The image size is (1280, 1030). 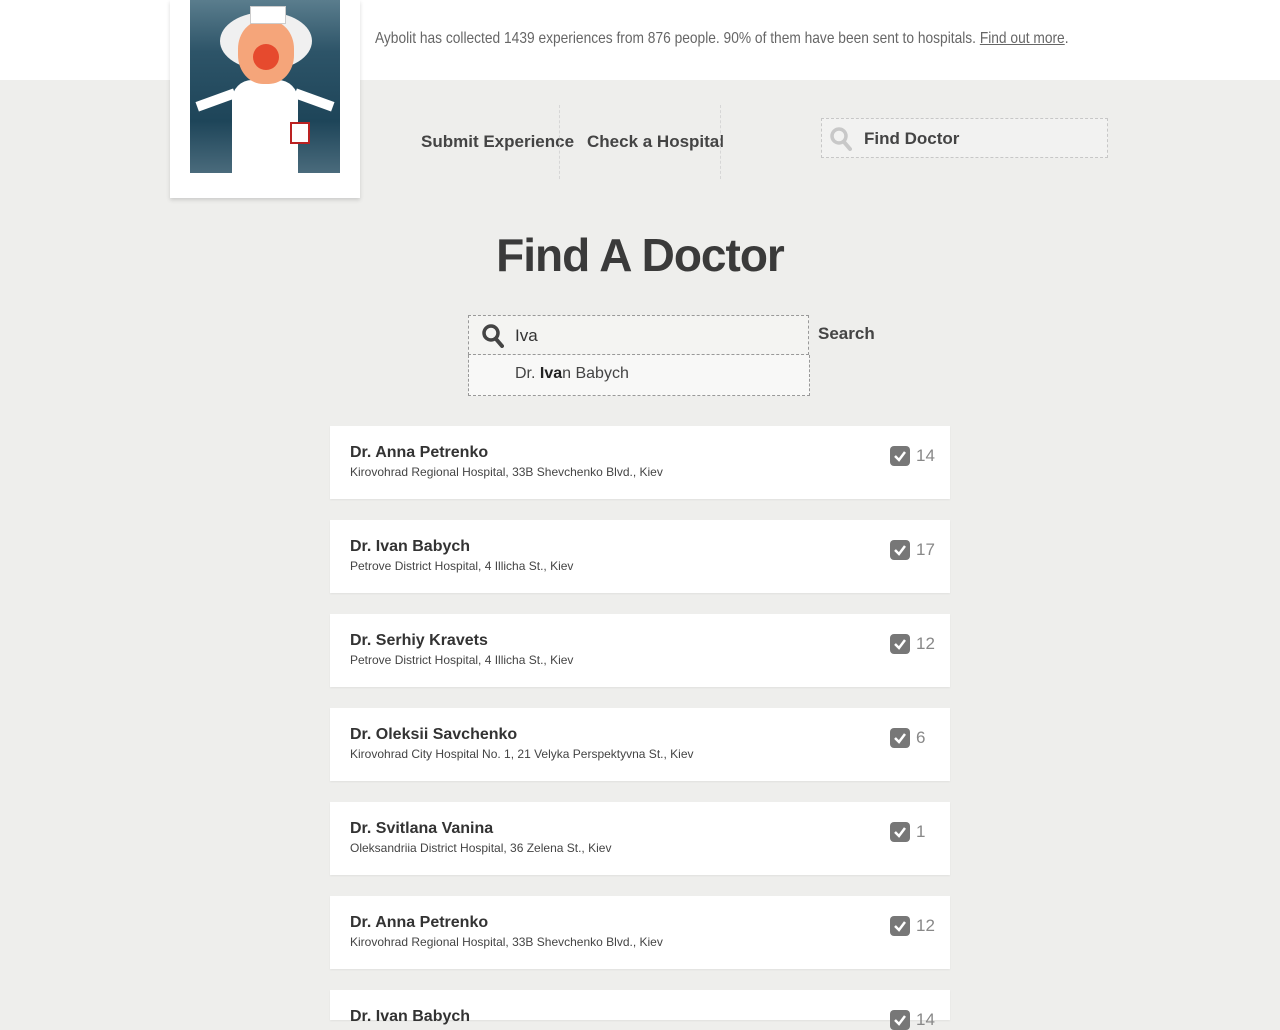 What do you see at coordinates (638, 335) in the screenshot?
I see `doctor-search-input: Iva` at bounding box center [638, 335].